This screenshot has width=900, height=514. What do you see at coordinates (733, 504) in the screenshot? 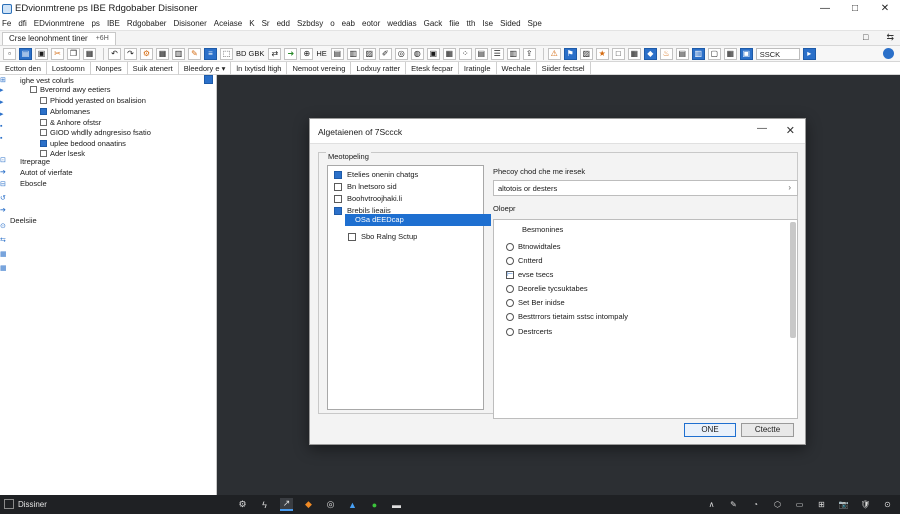
I see `tray-icon: ✎` at bounding box center [733, 504].